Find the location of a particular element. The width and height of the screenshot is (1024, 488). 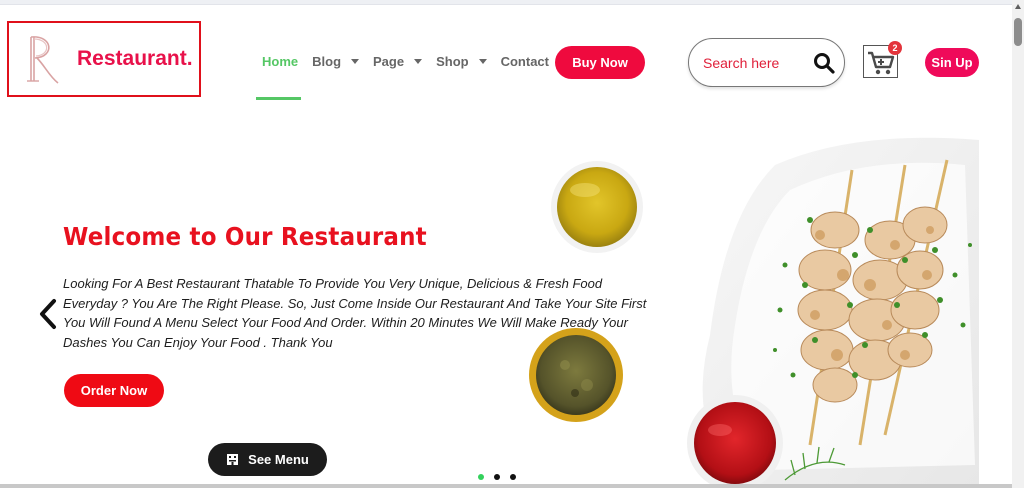

vertical-scrollbar is located at coordinates (1018, 244).